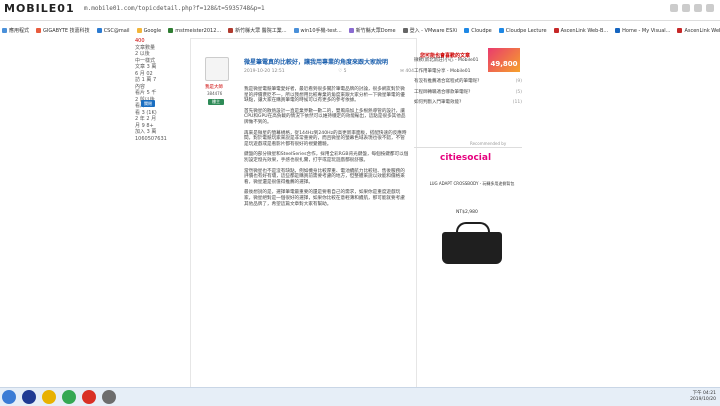 The height and width of the screenshot is (406, 720). I want to click on bookmark-item: CSC@mail, so click(113, 30).